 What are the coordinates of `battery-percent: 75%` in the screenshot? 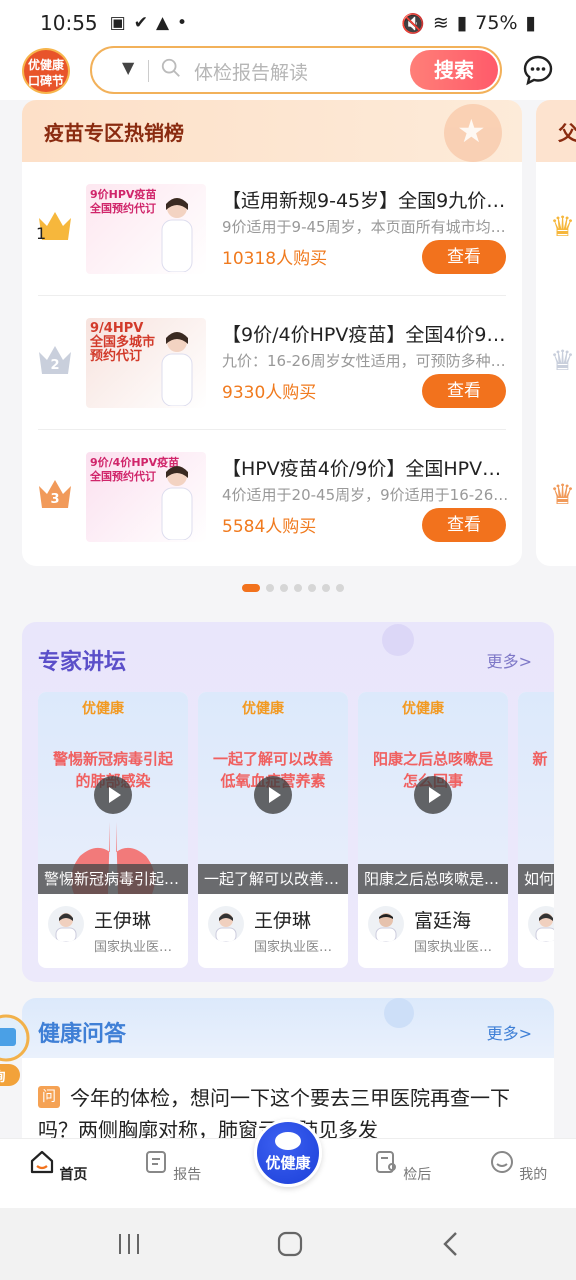 It's located at (496, 23).